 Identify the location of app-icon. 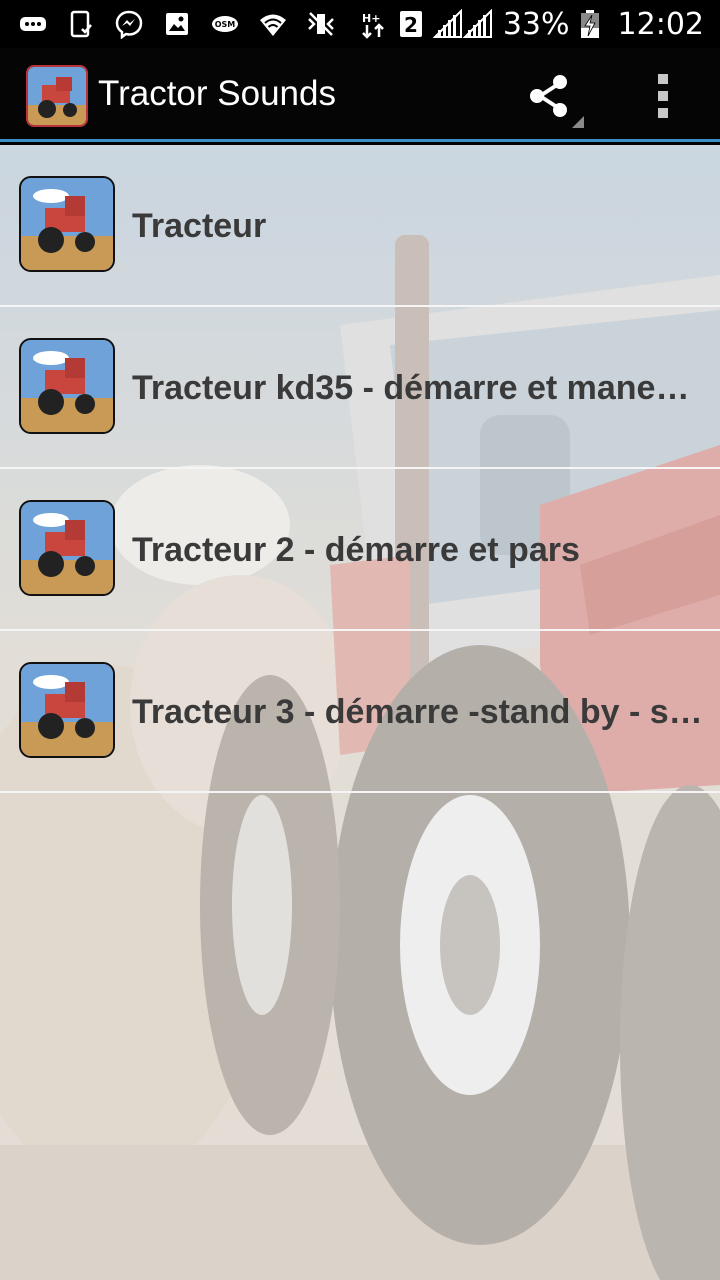
(57, 96).